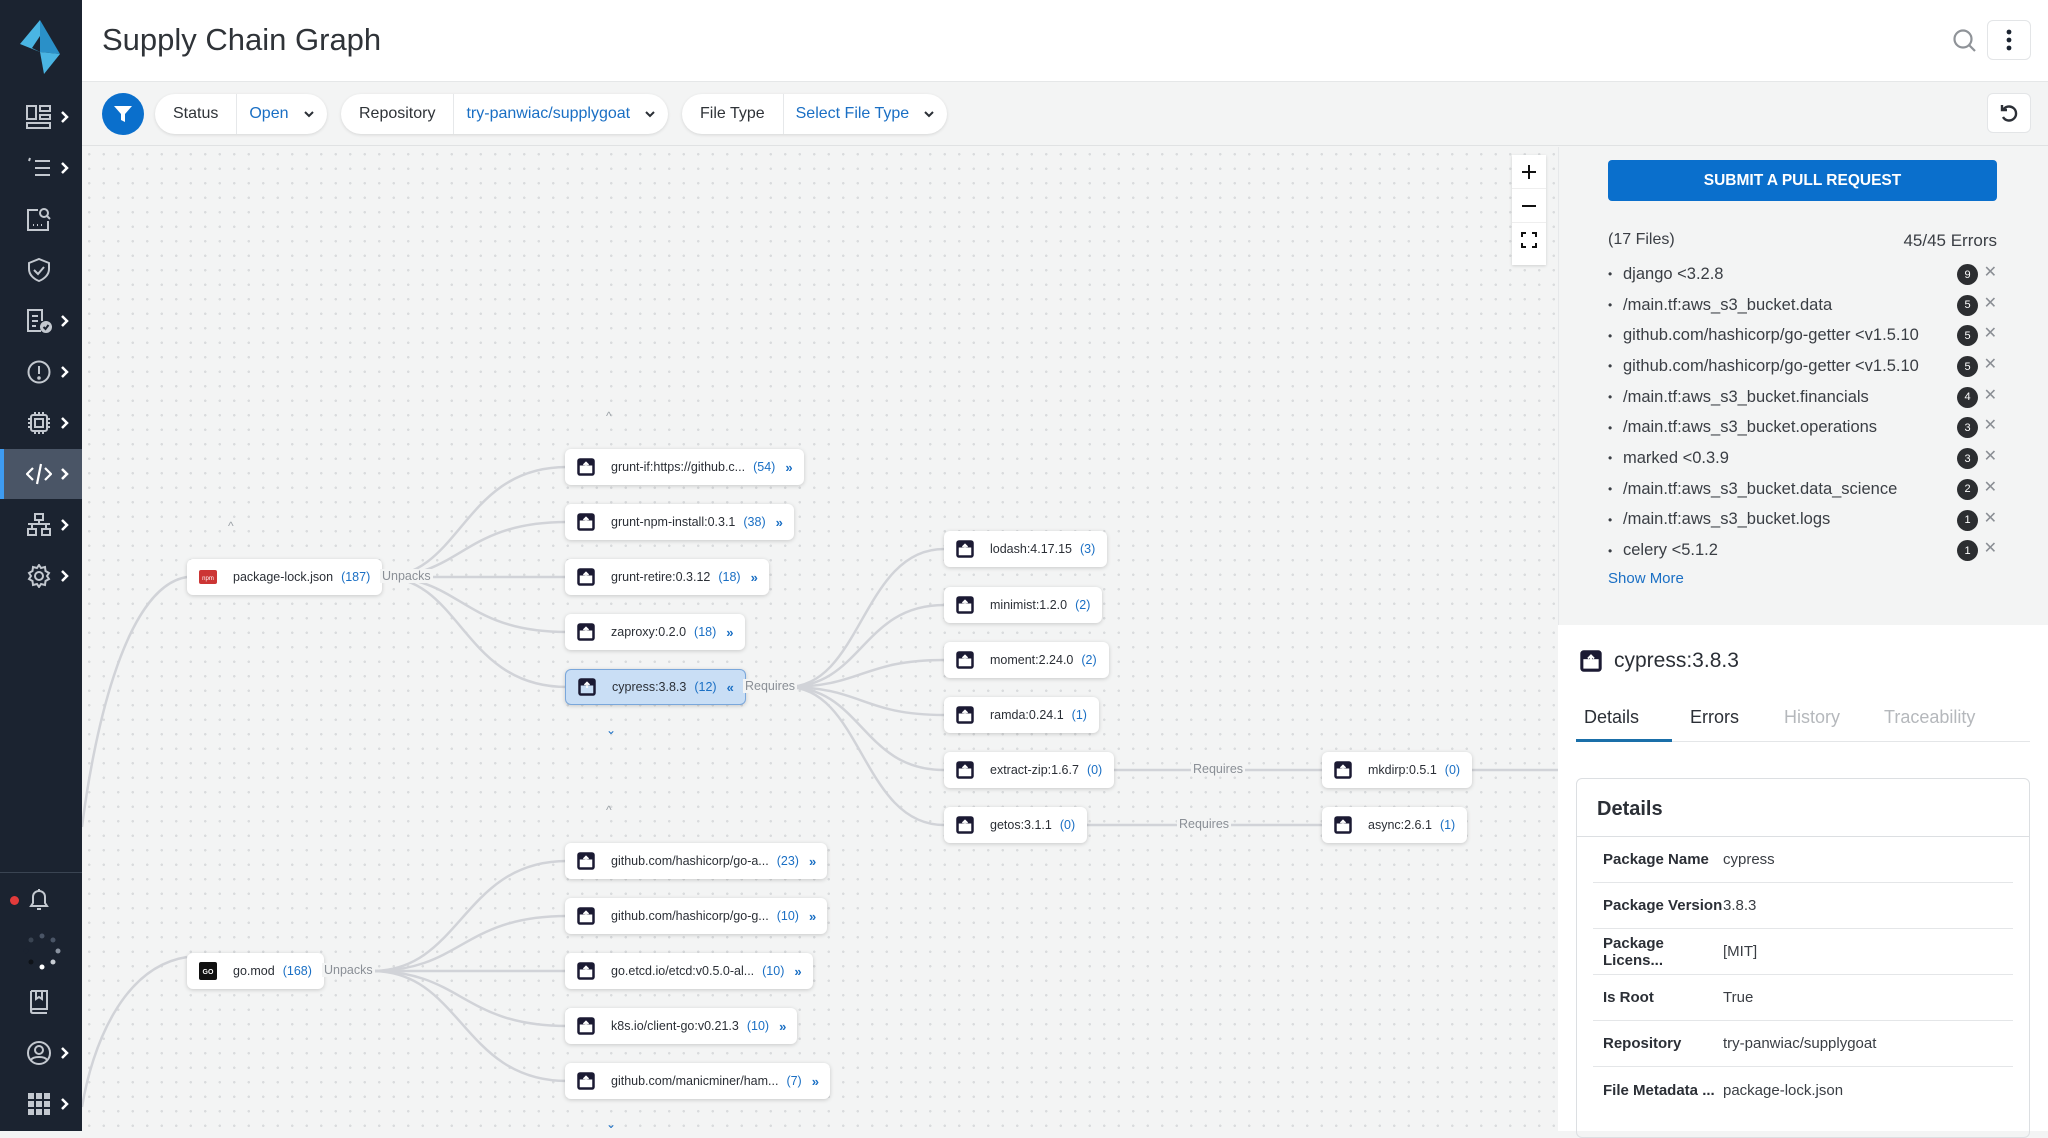 This screenshot has width=2048, height=1138. I want to click on status-filter: Status Open, so click(241, 114).